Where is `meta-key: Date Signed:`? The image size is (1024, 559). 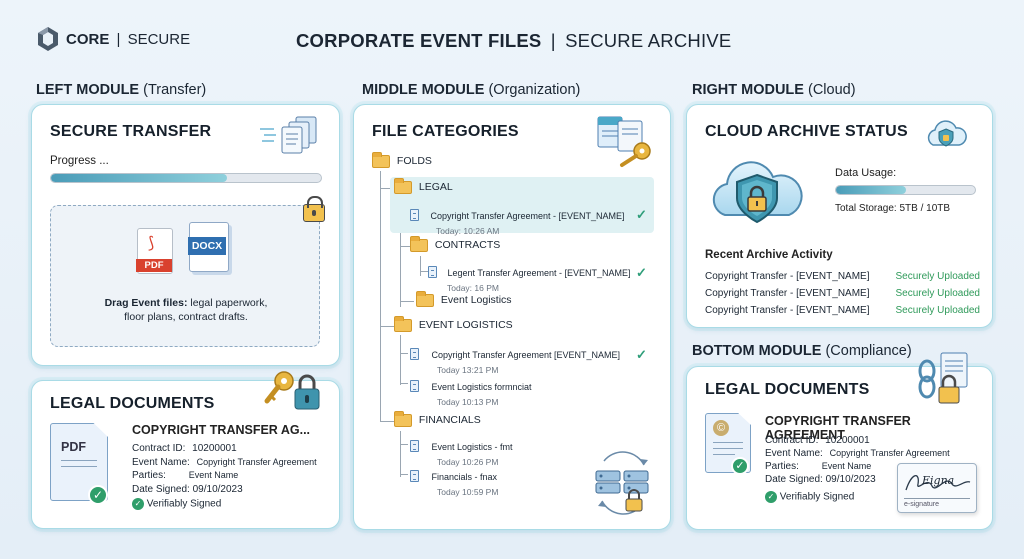 meta-key: Date Signed: is located at coordinates (161, 489).